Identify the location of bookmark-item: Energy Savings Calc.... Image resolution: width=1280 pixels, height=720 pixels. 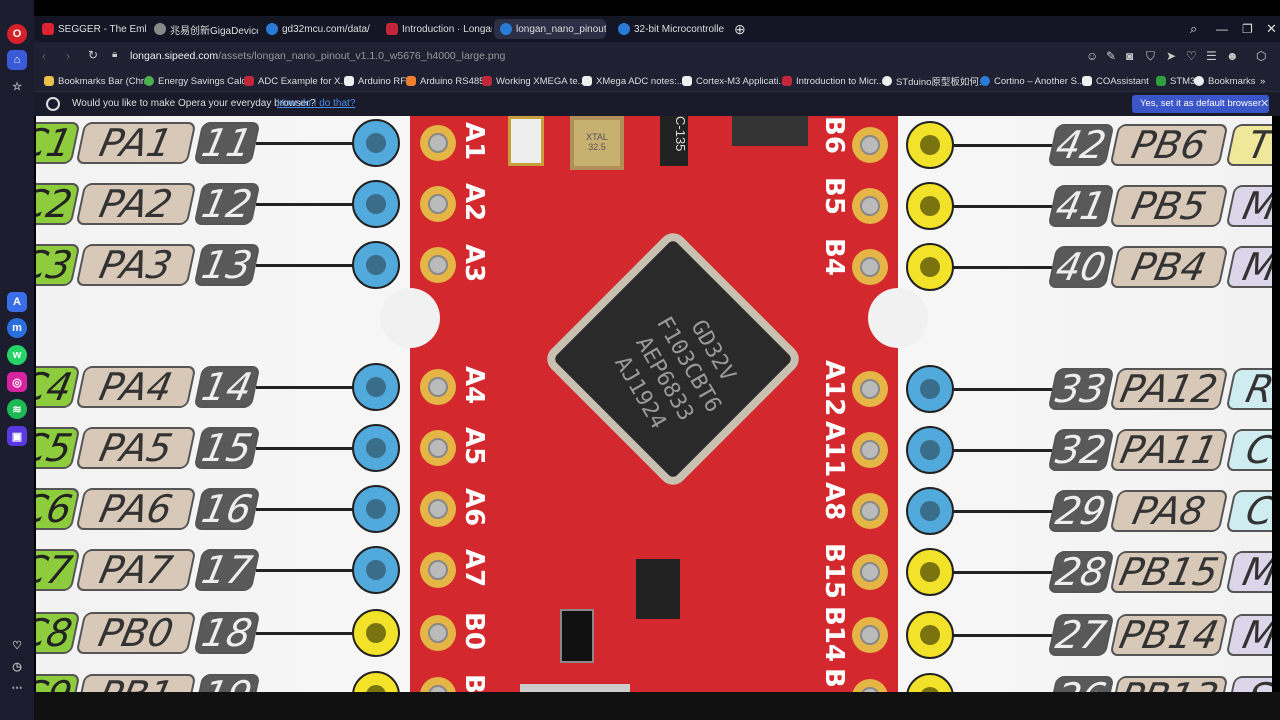
(199, 81).